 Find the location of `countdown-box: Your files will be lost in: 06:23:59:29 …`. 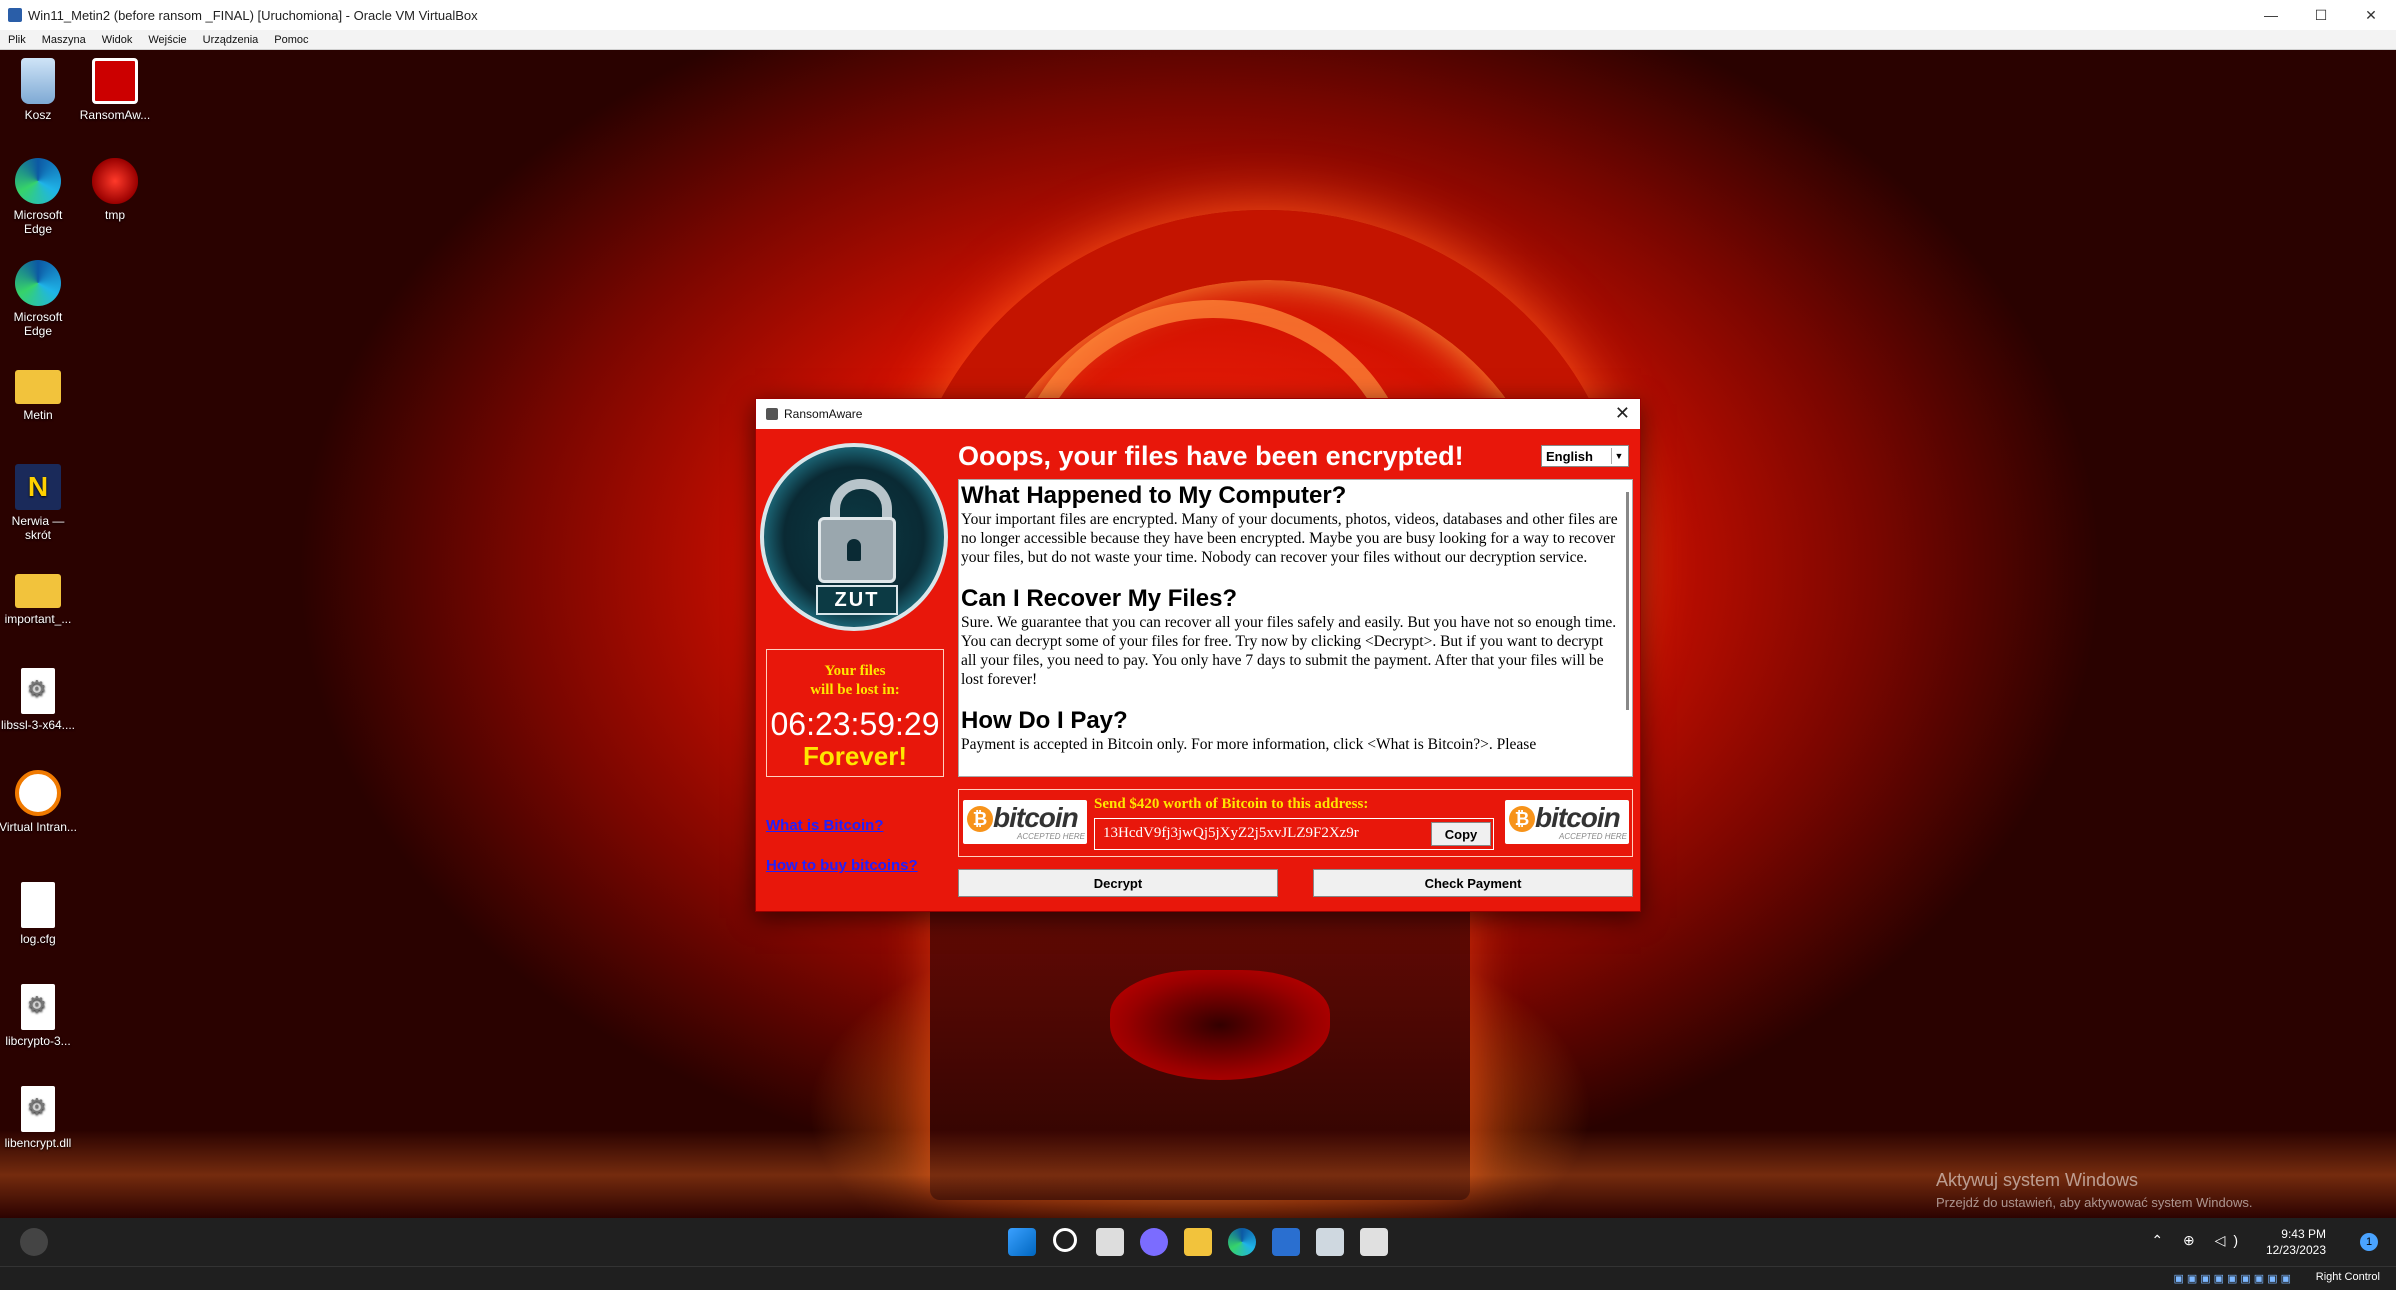

countdown-box: Your files will be lost in: 06:23:59:29 … is located at coordinates (855, 713).